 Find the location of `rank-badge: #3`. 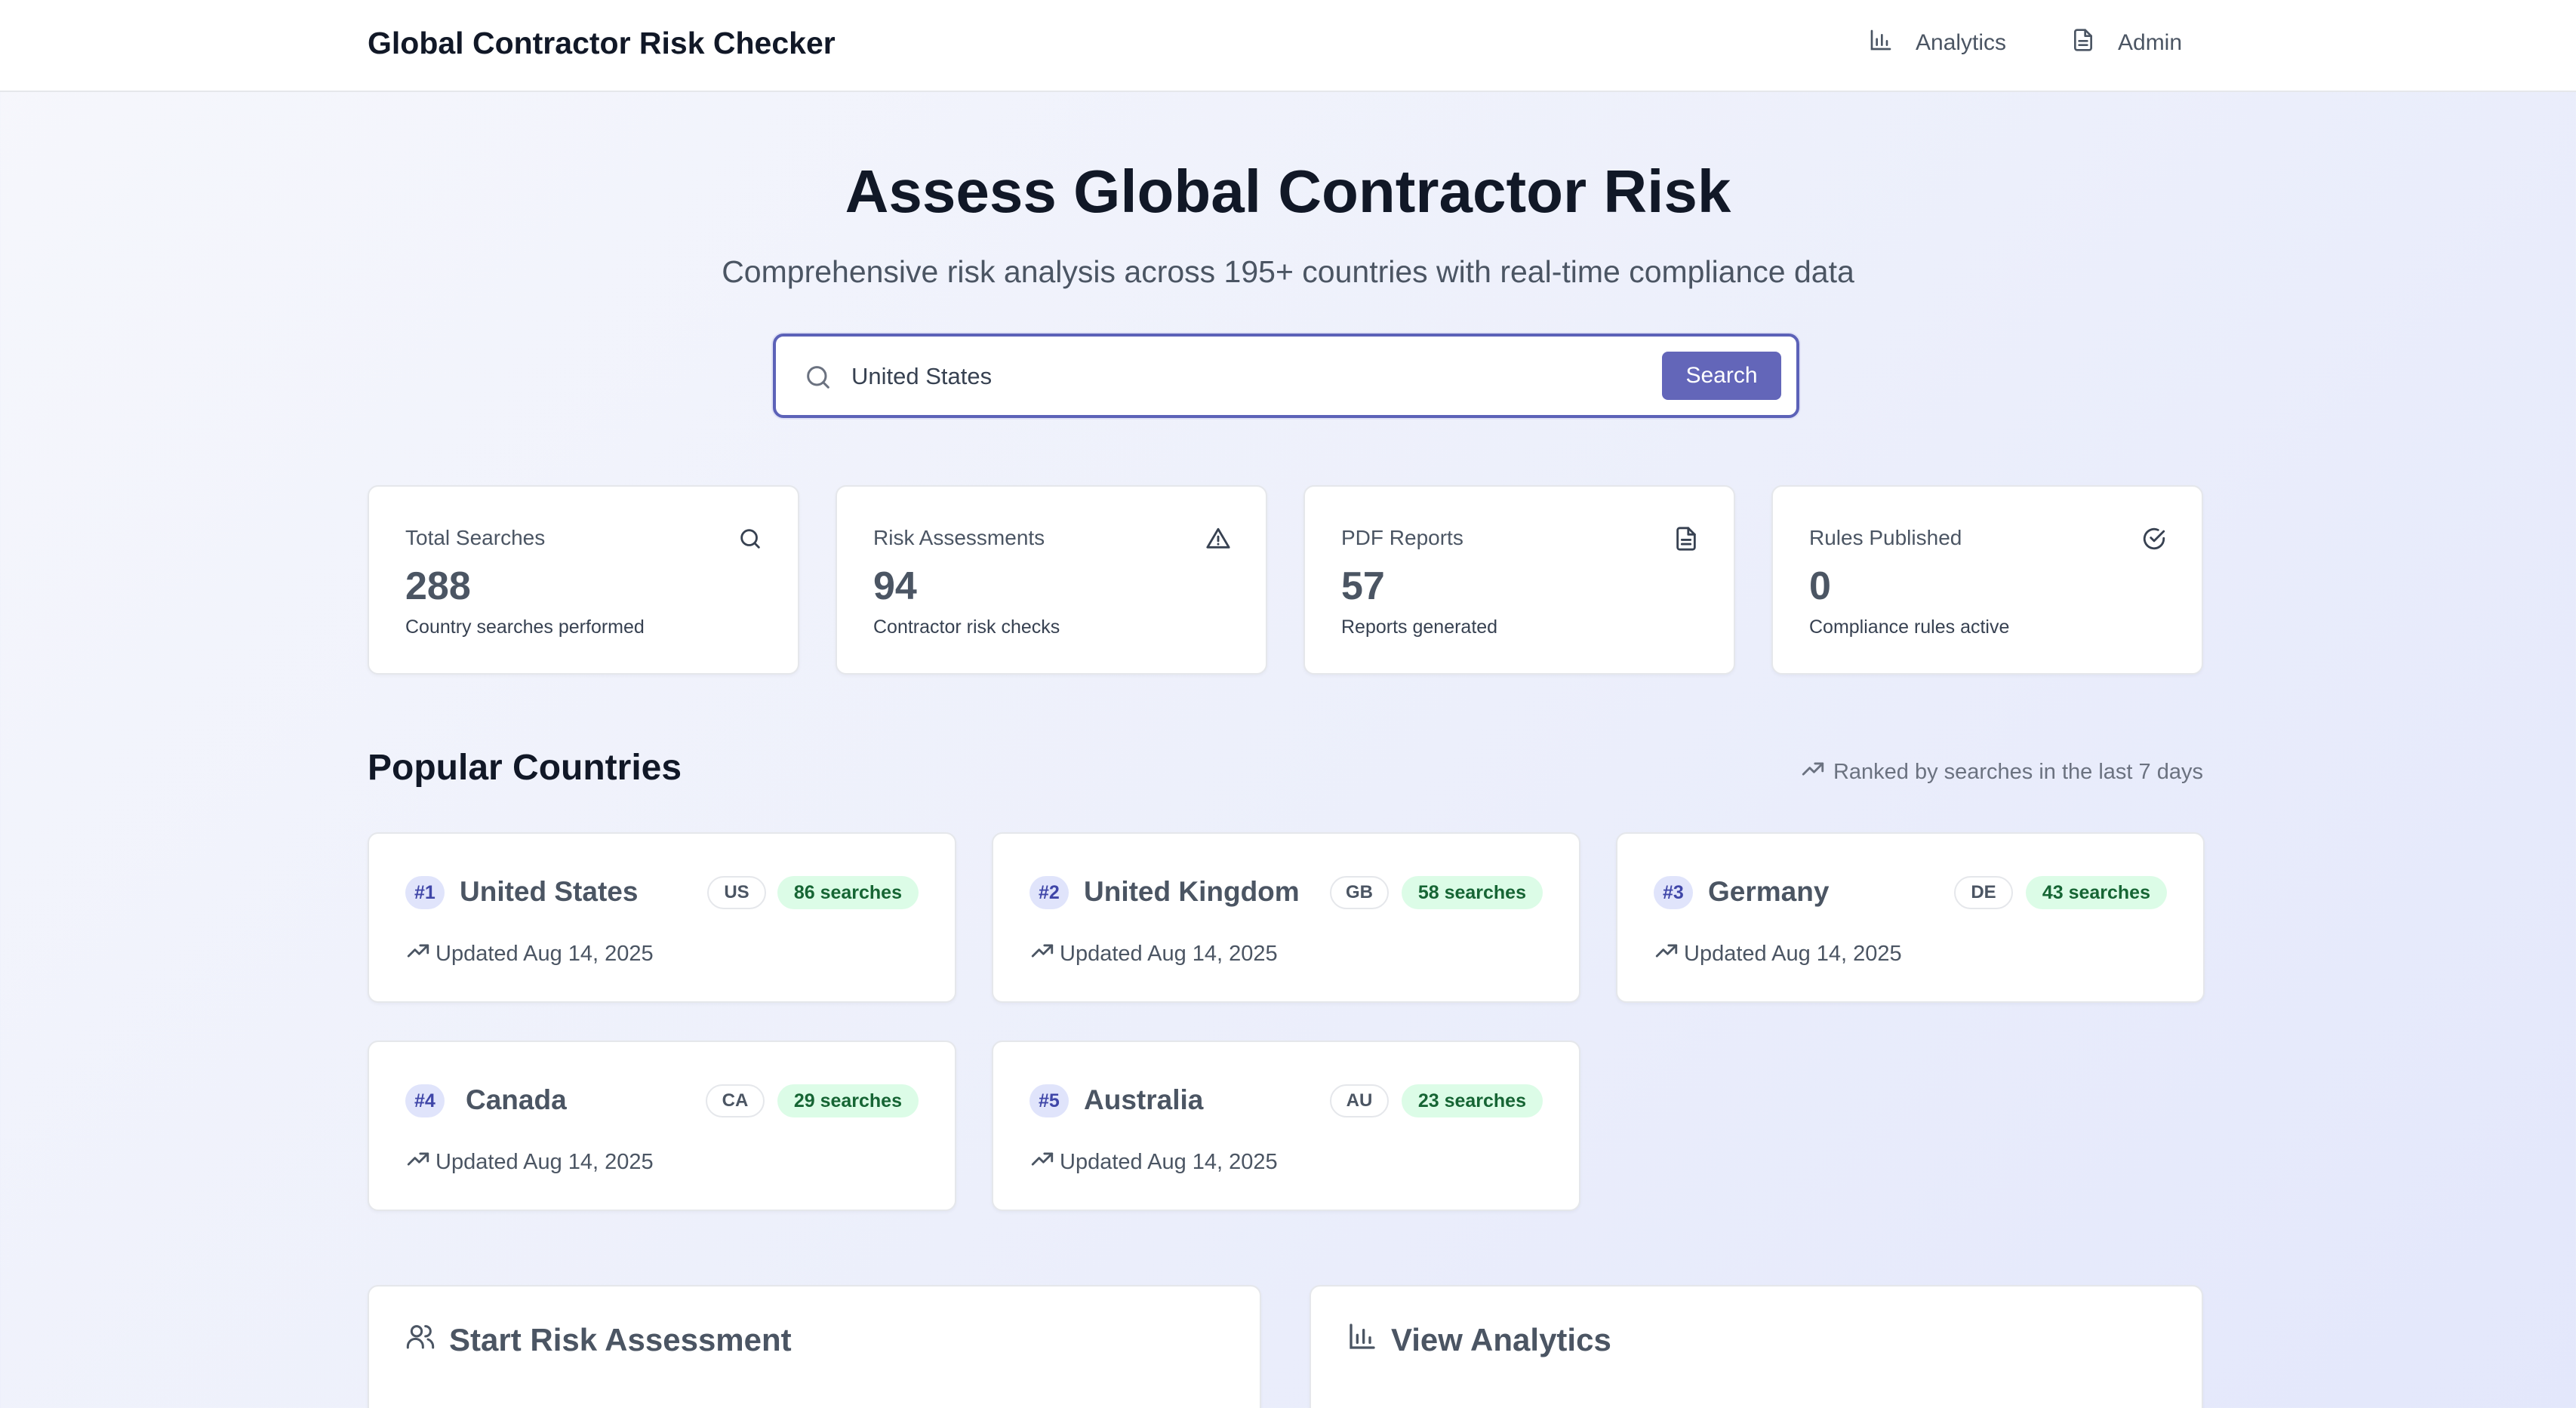

rank-badge: #3 is located at coordinates (1673, 892).